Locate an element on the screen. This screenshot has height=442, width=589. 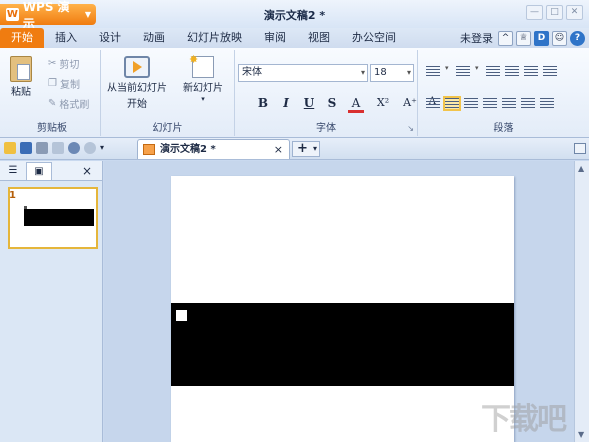
skin-icon: ♕ is located at coordinates (523, 38).